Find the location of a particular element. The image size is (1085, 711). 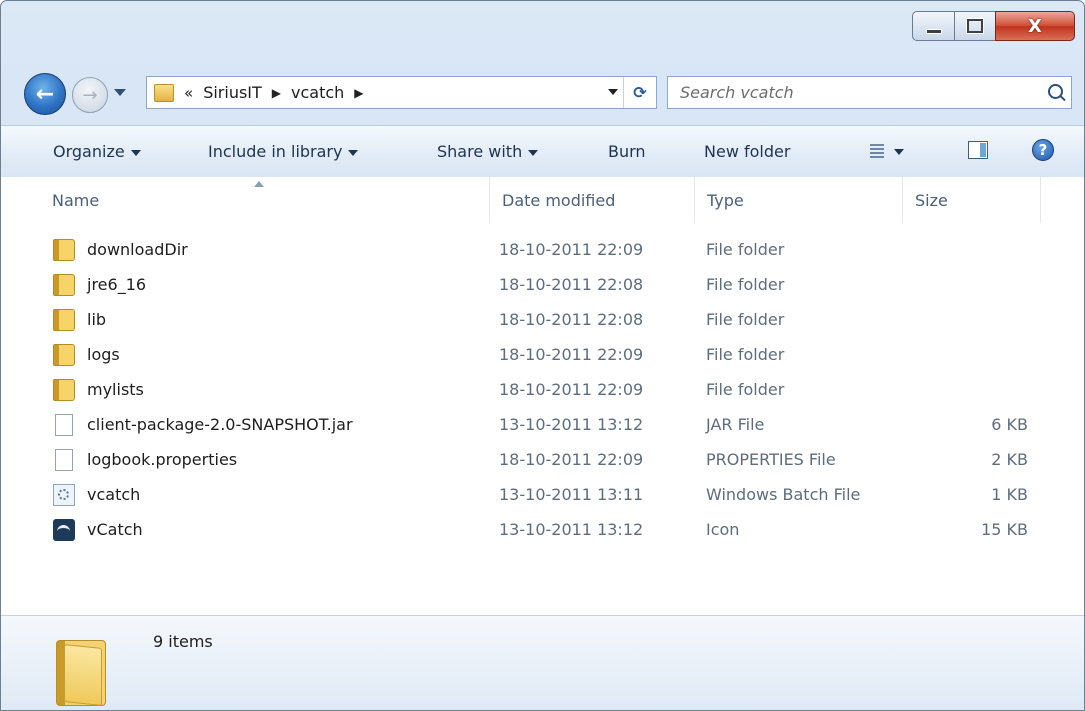

file-name: downloadDir is located at coordinates (137, 249).